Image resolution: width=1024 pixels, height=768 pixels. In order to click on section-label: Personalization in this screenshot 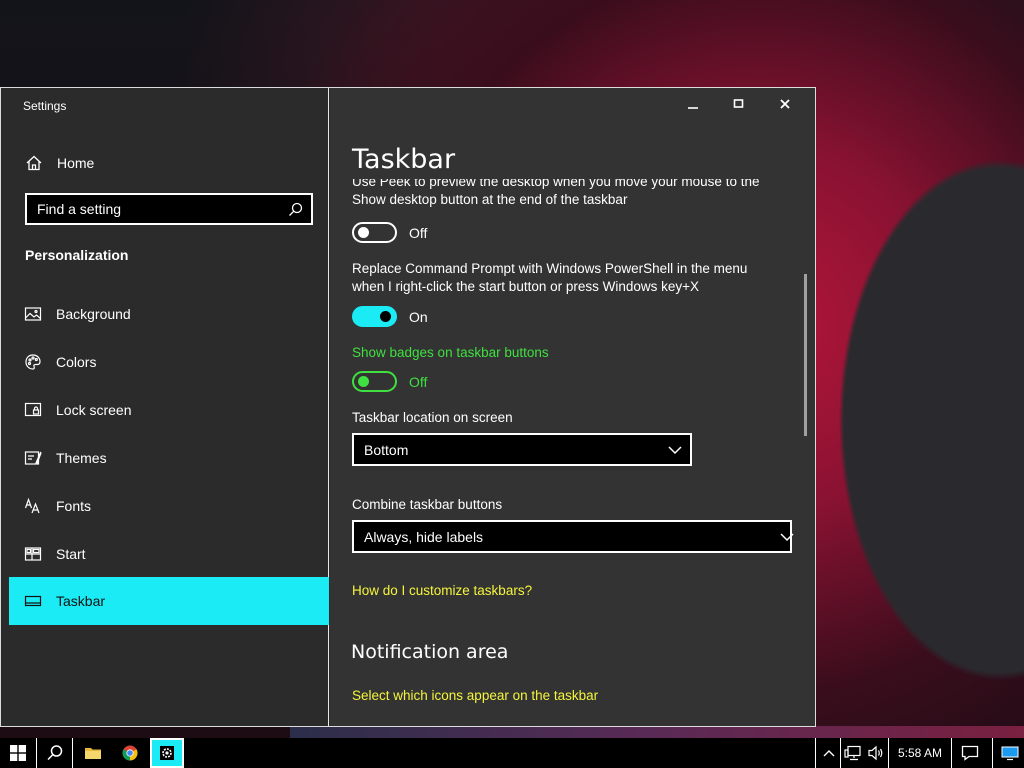, I will do `click(77, 255)`.